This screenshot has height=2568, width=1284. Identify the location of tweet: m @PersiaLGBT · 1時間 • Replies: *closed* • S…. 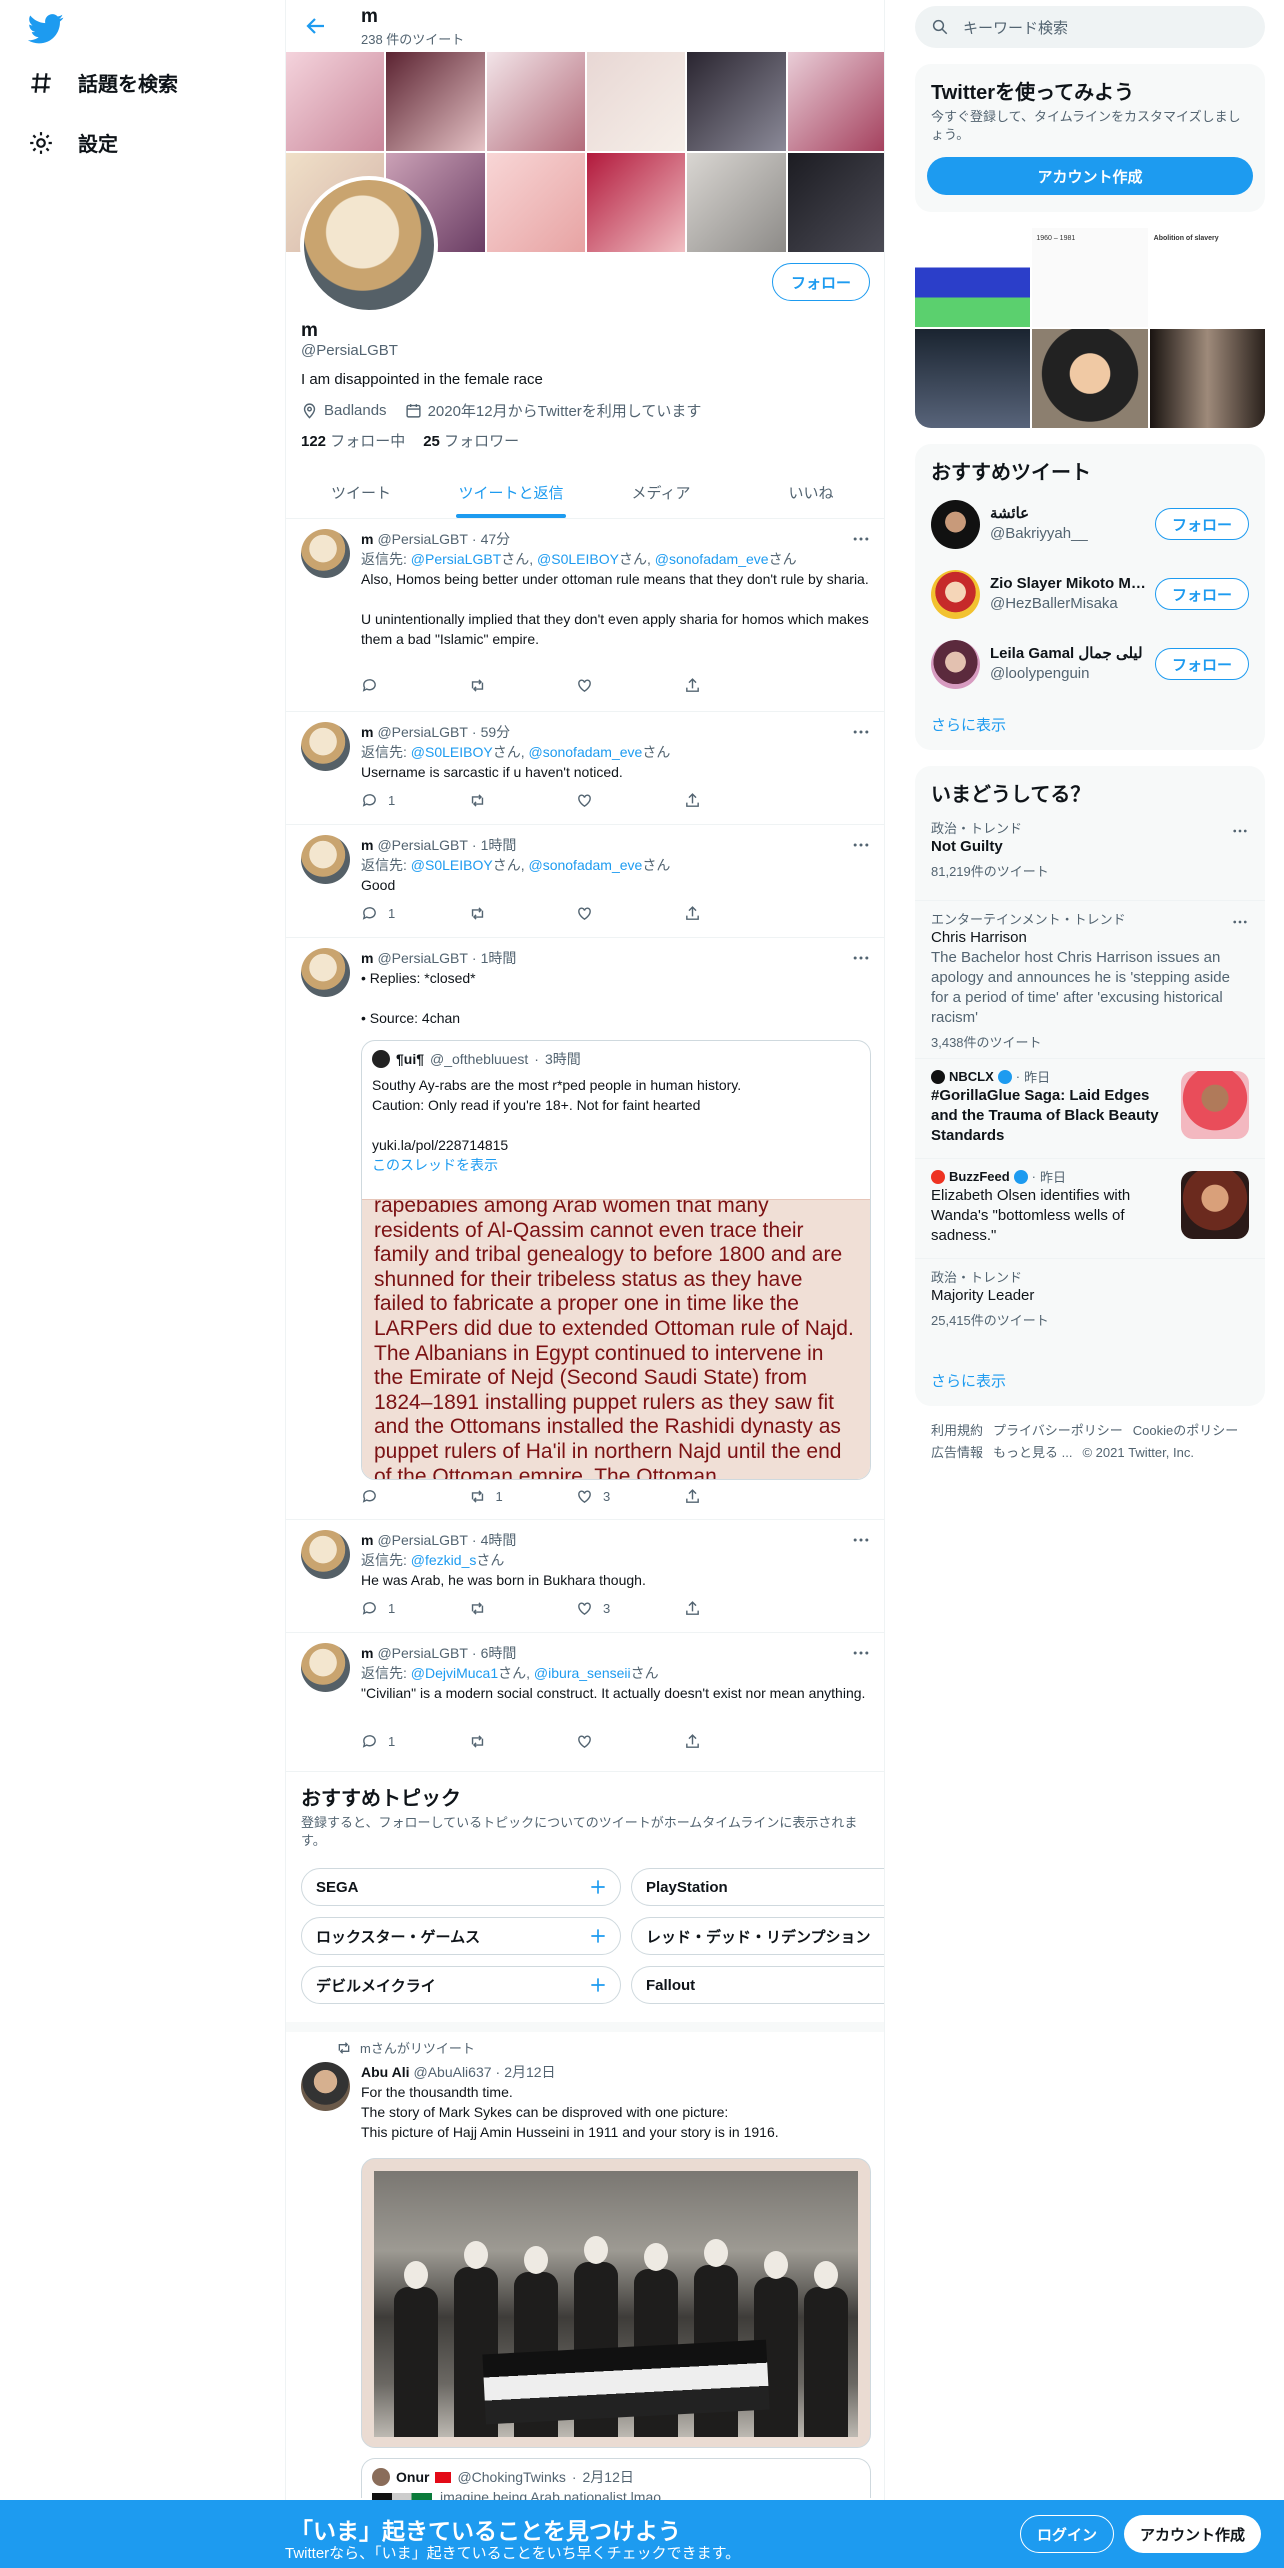
(585, 1229).